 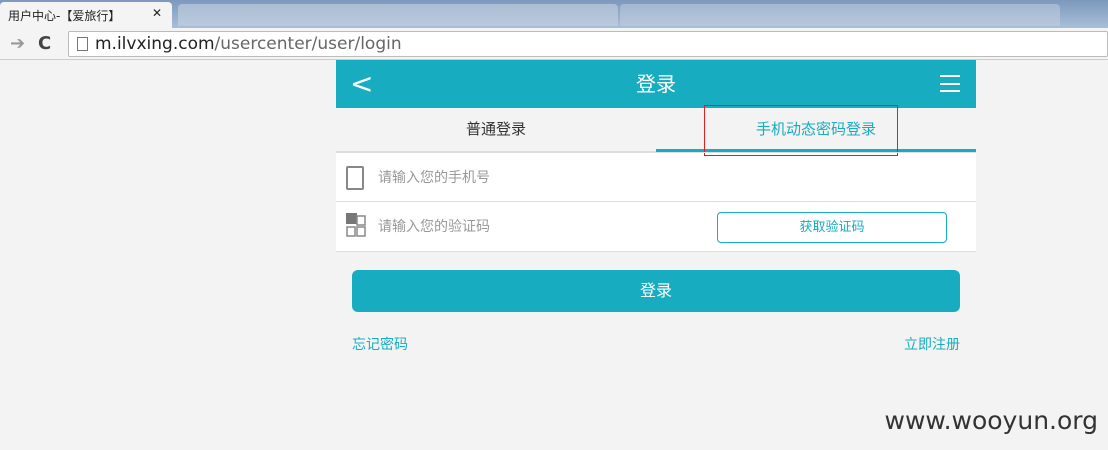 What do you see at coordinates (950, 83) in the screenshot?
I see `menu-icon` at bounding box center [950, 83].